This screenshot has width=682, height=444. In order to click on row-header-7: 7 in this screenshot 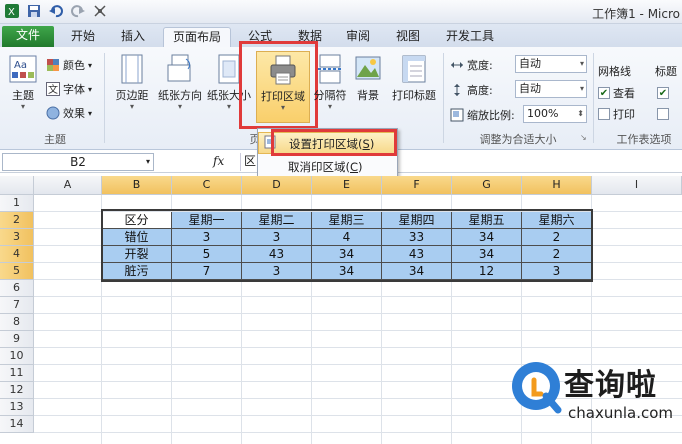, I will do `click(17, 305)`.